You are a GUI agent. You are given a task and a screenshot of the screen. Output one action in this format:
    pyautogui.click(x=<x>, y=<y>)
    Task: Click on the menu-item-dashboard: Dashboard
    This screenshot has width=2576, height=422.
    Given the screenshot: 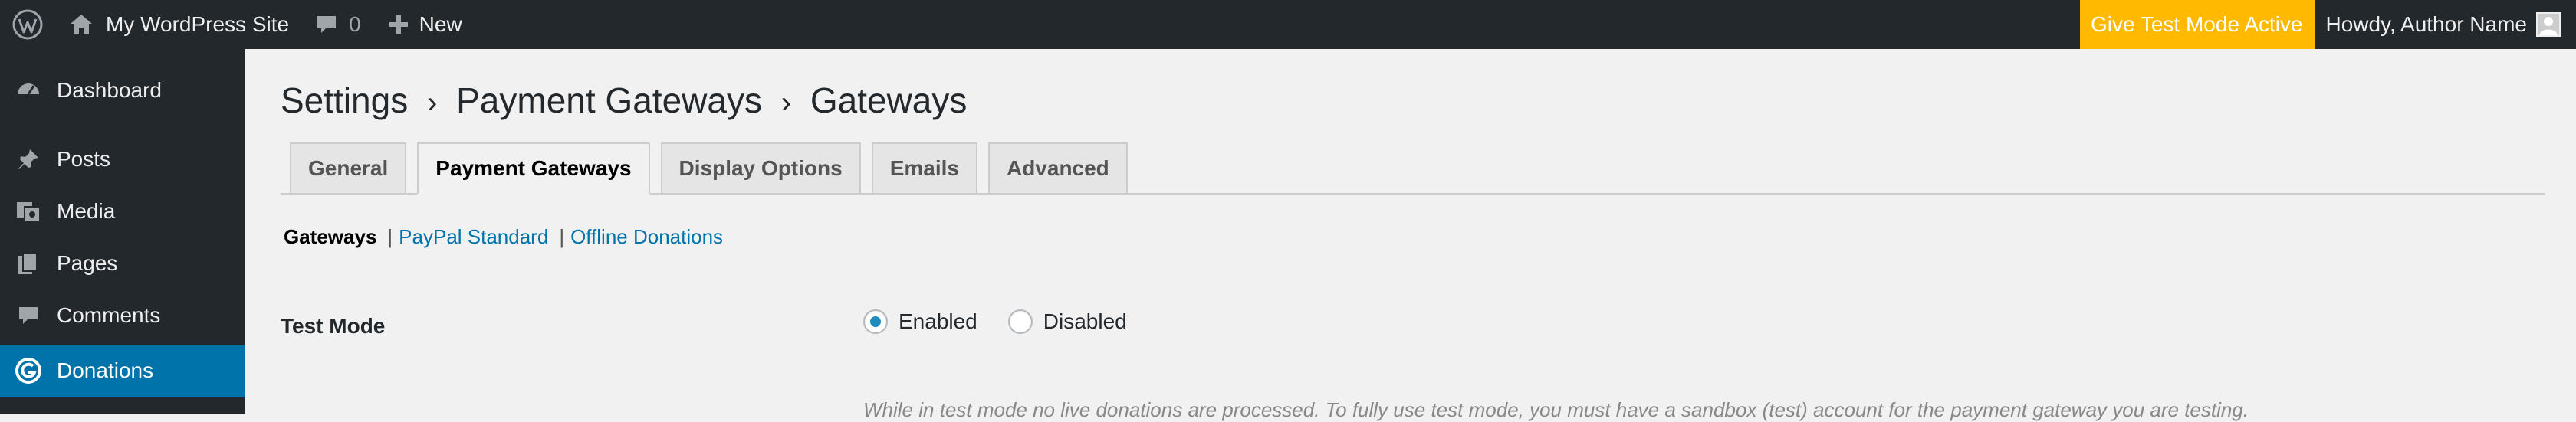 What is the action you would take?
    pyautogui.click(x=123, y=90)
    